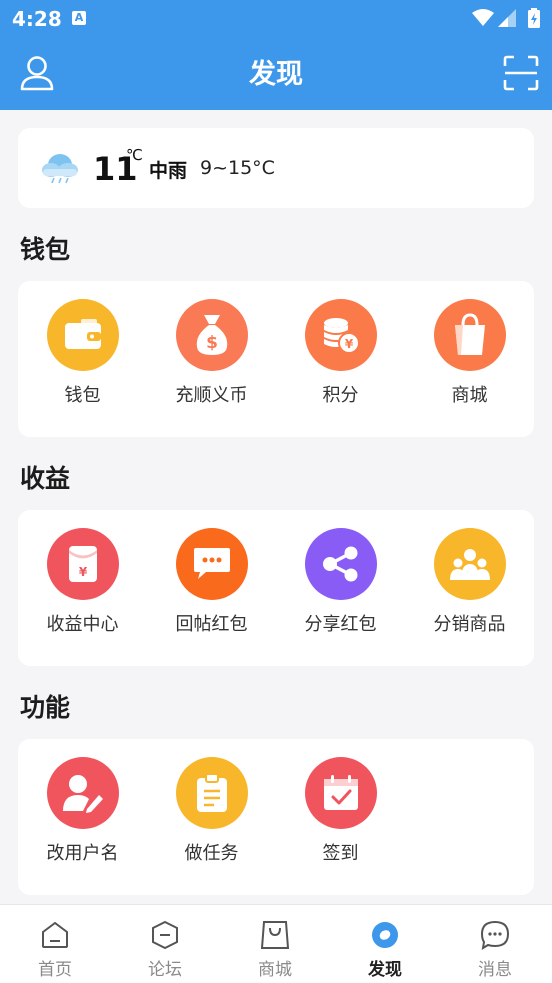  I want to click on grid-item-share-redpacket: 分享红包, so click(340, 582).